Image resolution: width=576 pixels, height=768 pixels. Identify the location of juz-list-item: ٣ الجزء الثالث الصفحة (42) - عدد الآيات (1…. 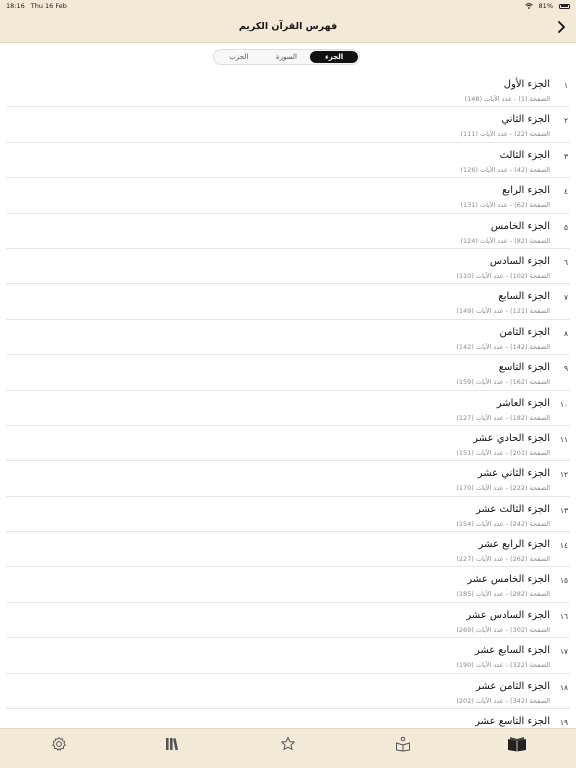
(288, 161).